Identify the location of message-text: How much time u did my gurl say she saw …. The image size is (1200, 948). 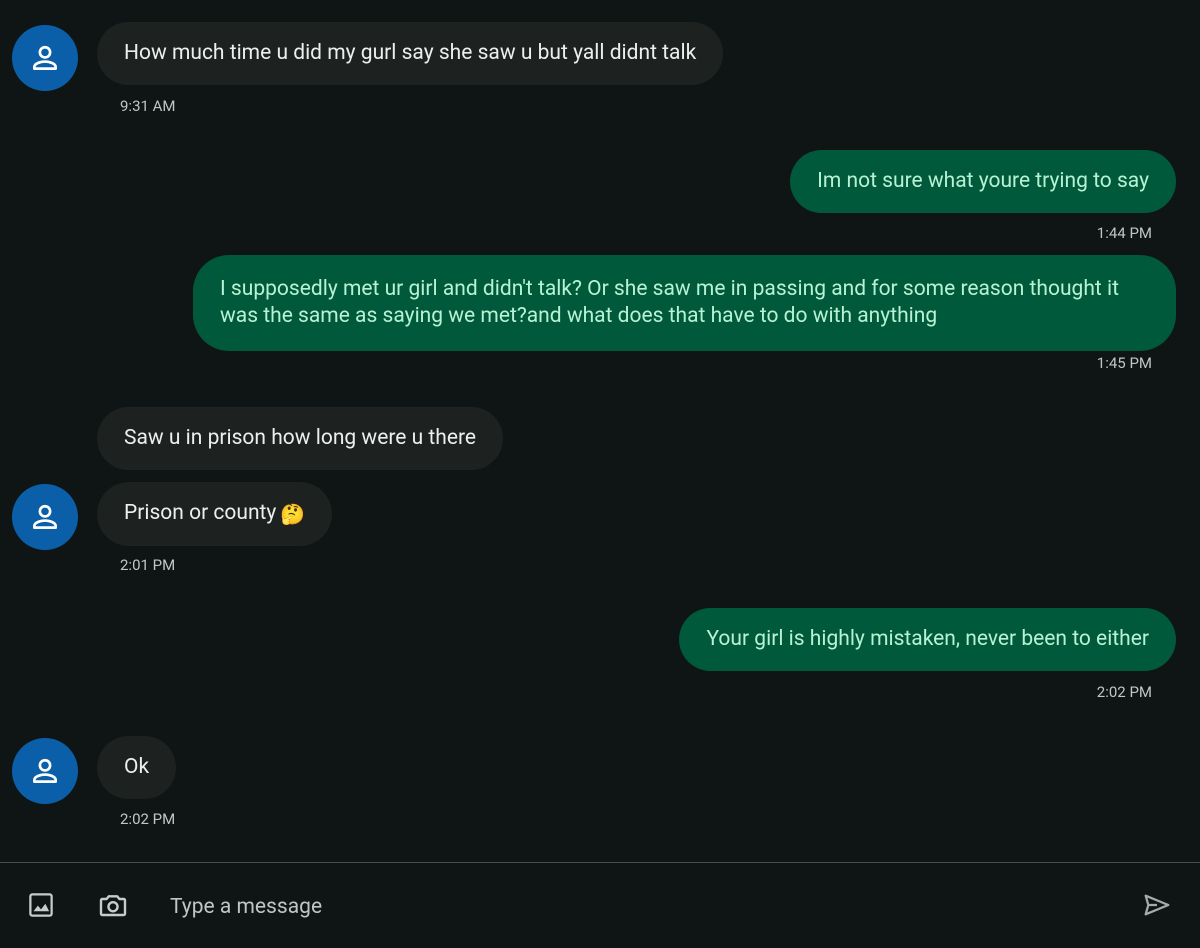
(410, 53).